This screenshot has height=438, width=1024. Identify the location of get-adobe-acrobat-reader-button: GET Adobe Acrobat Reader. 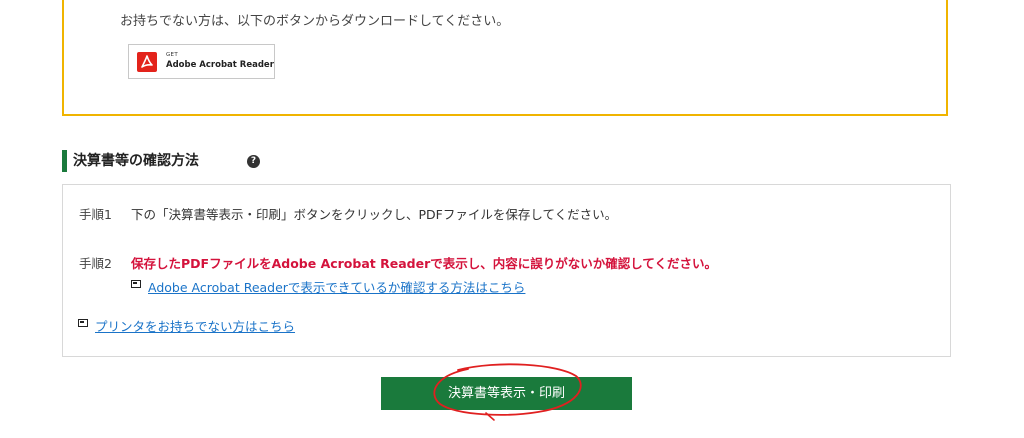
(201, 61).